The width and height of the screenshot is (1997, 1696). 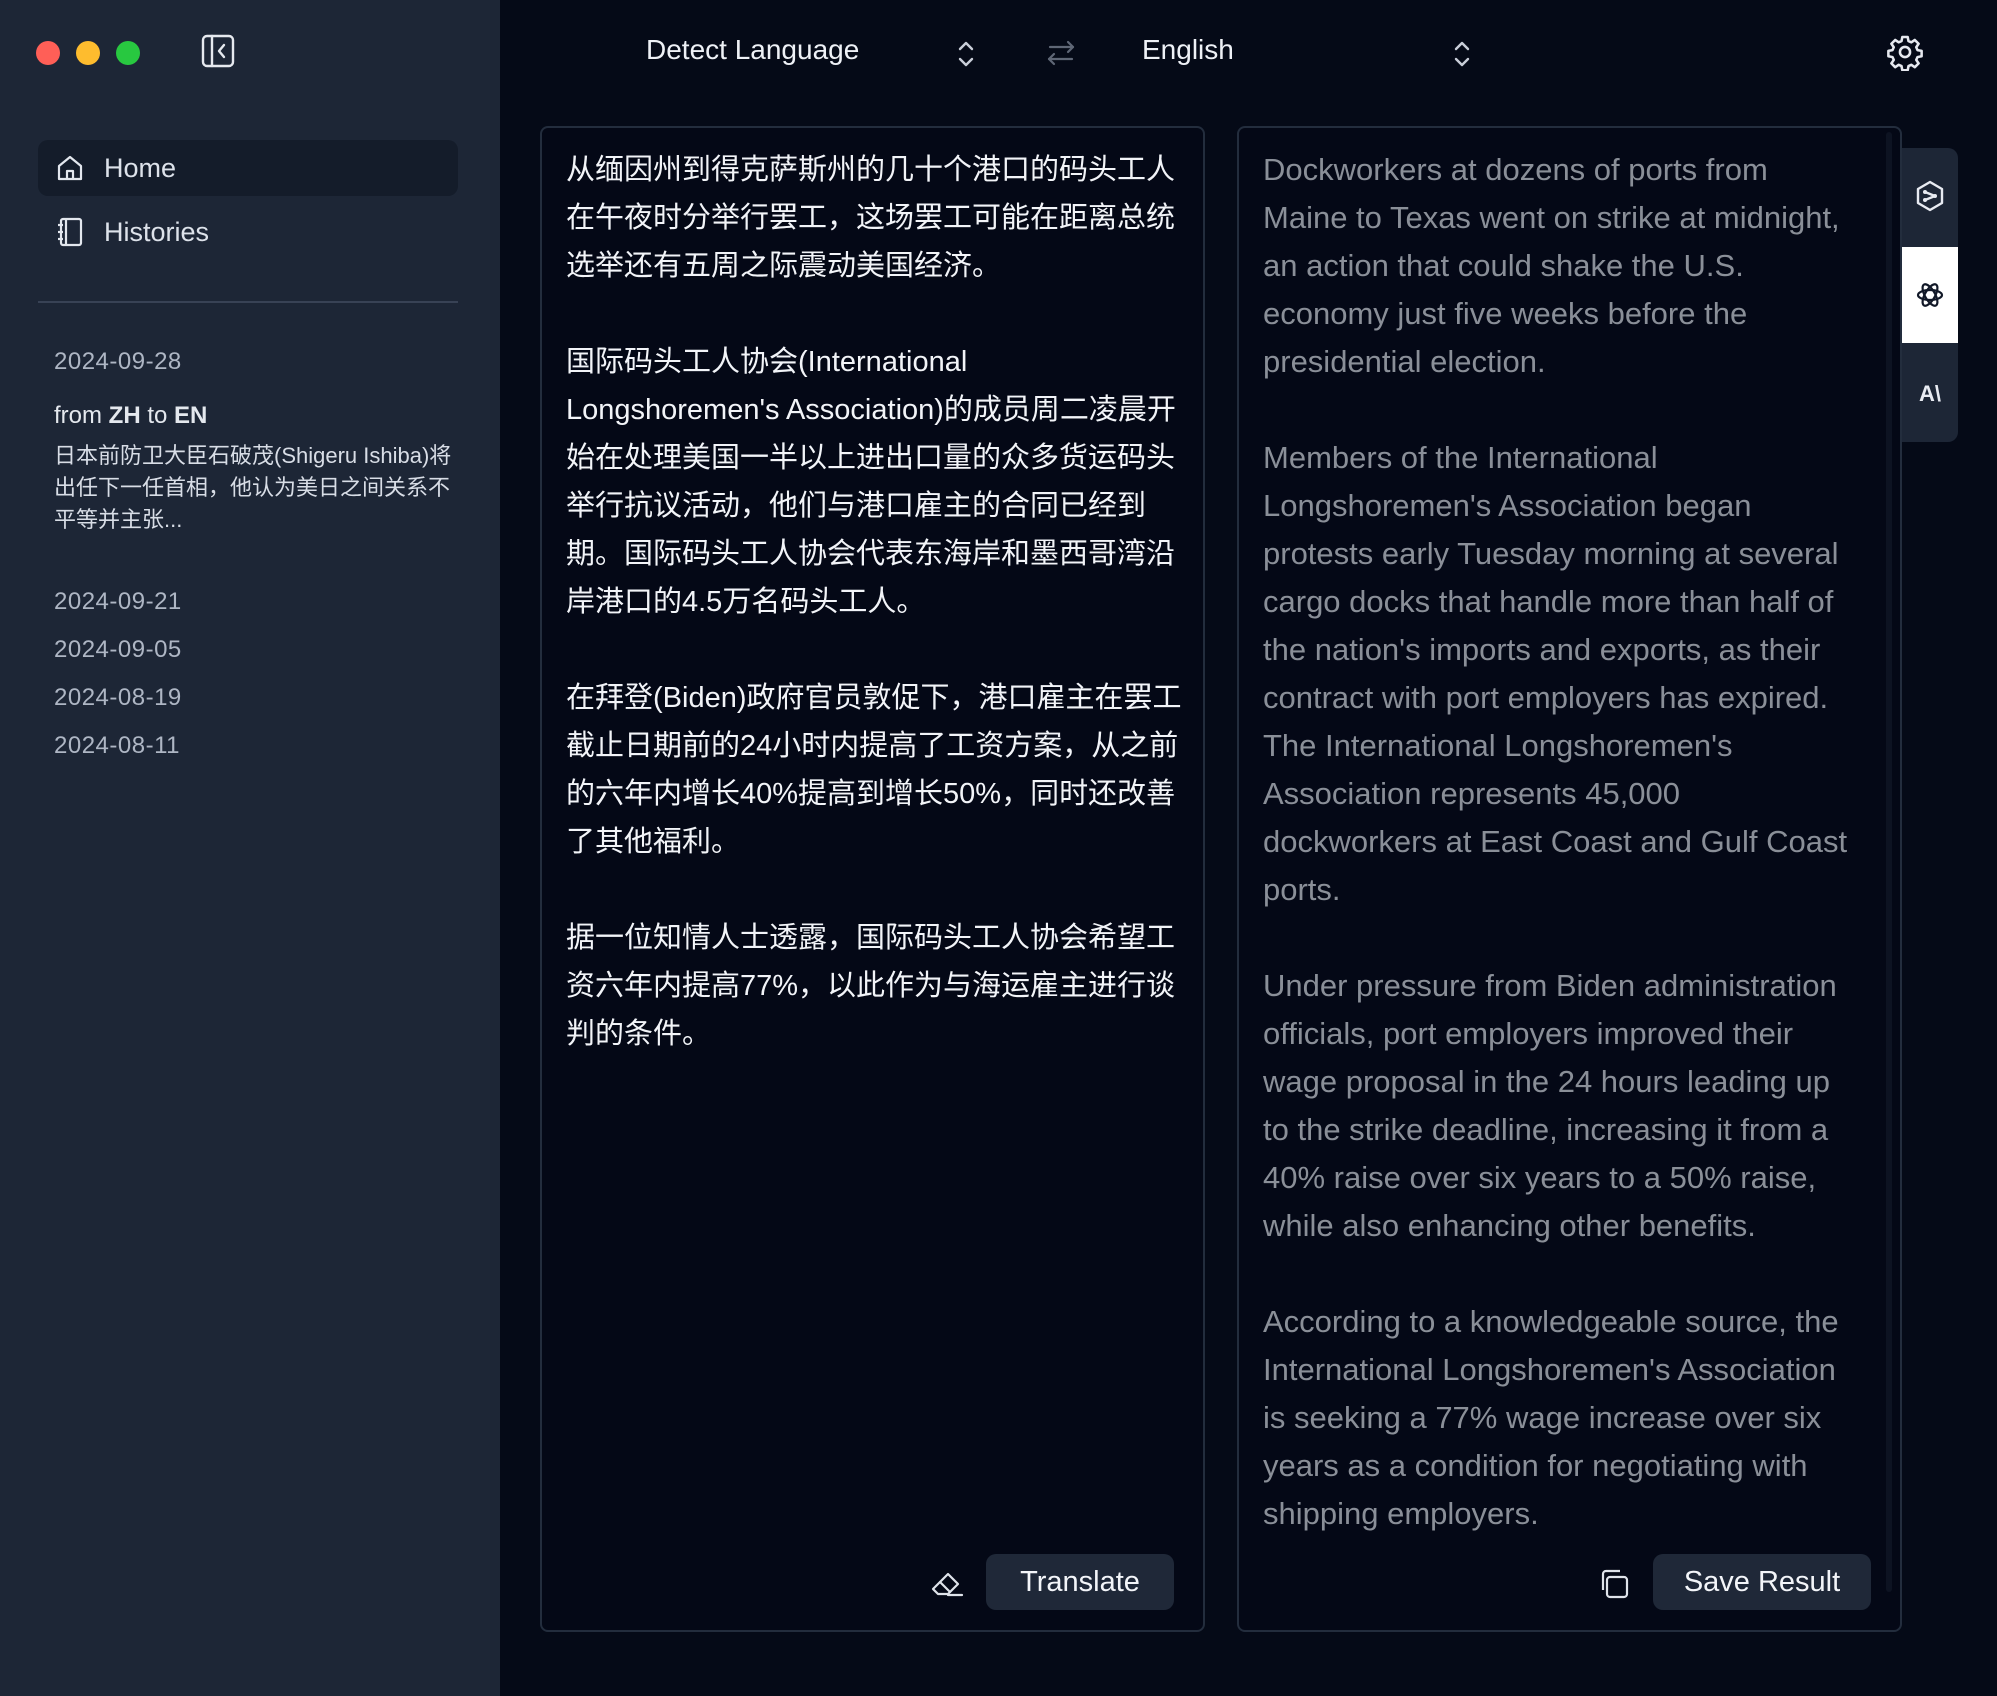 I want to click on sidebar-divider, so click(x=248, y=302).